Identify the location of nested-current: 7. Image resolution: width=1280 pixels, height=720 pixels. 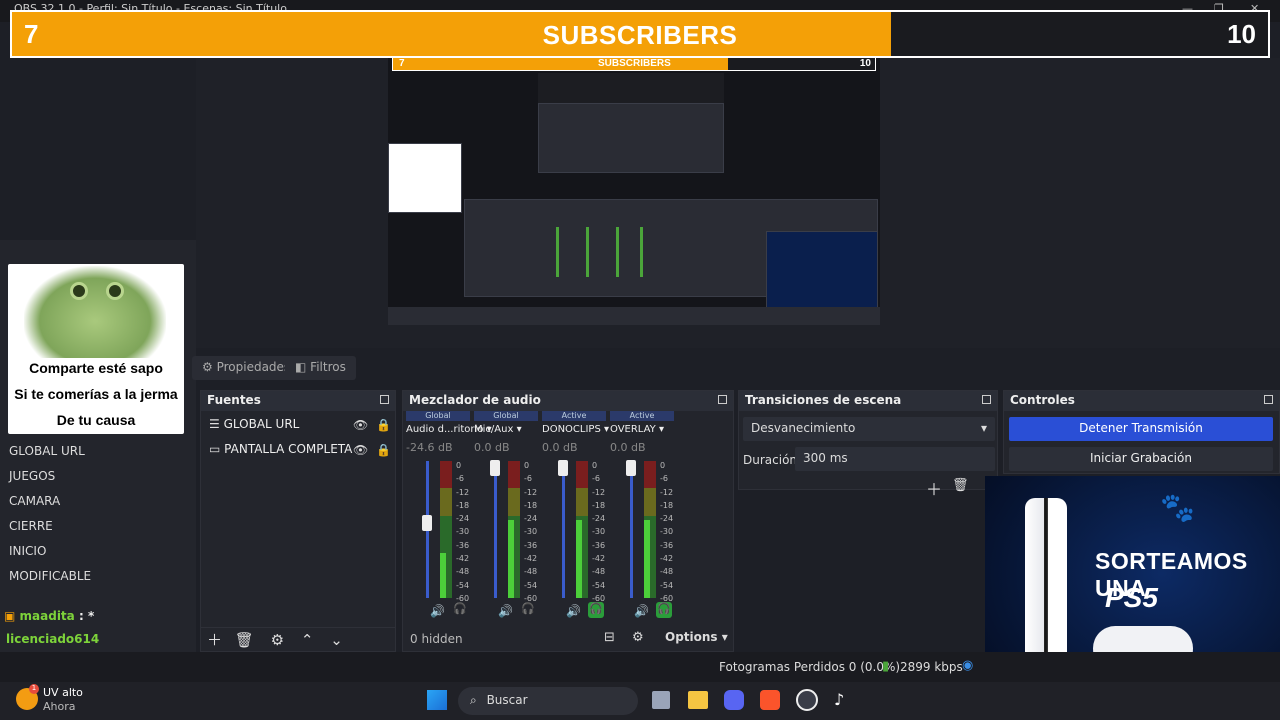
(402, 63).